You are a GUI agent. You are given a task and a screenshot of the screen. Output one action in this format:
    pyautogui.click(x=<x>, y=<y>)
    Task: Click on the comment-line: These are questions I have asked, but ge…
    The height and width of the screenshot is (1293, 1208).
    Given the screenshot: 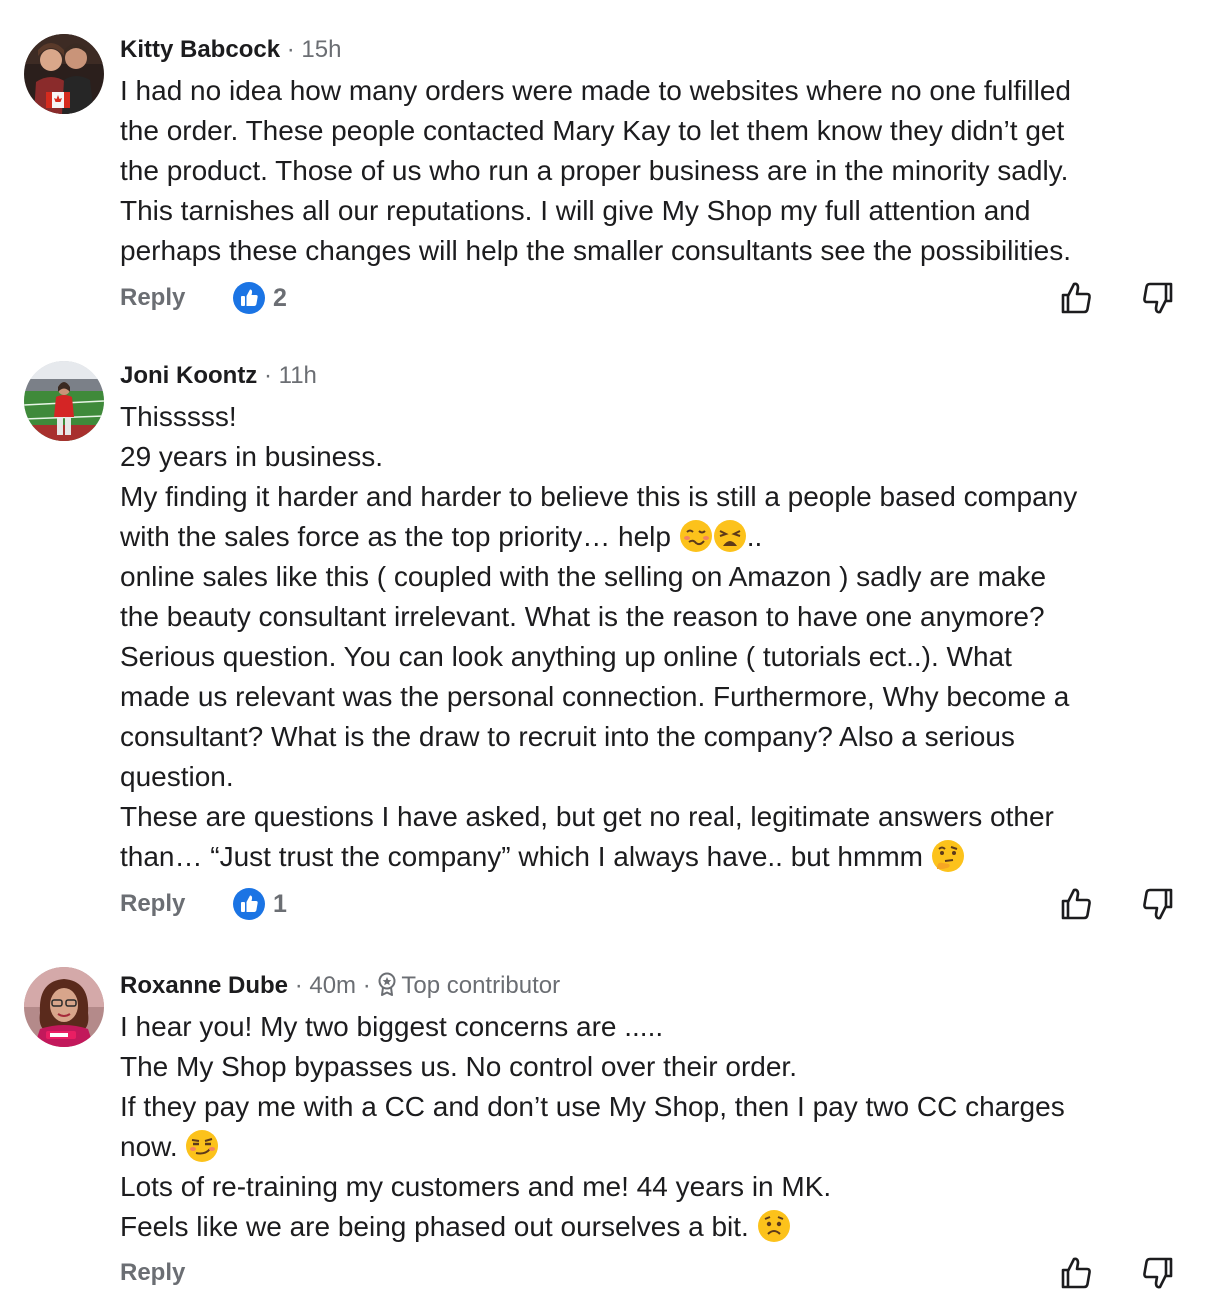 What is the action you would take?
    pyautogui.click(x=587, y=816)
    